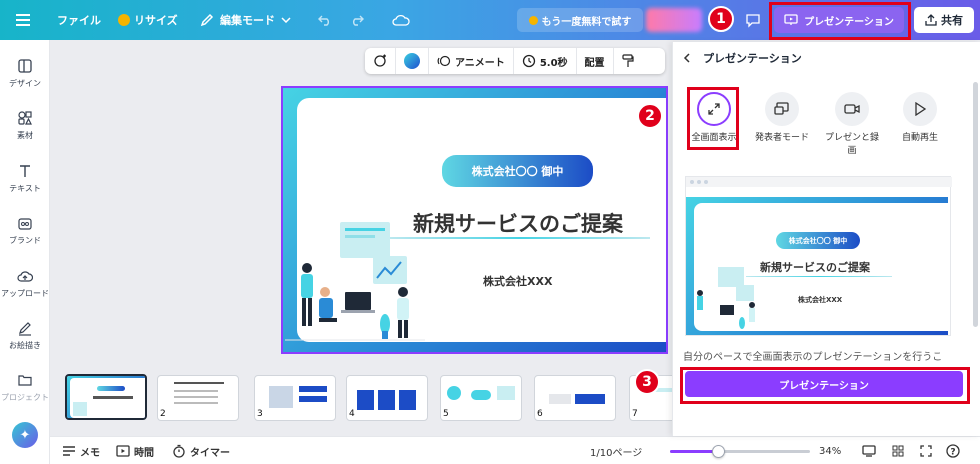 The height and width of the screenshot is (464, 980). What do you see at coordinates (519, 238) in the screenshot?
I see `slide-divider` at bounding box center [519, 238].